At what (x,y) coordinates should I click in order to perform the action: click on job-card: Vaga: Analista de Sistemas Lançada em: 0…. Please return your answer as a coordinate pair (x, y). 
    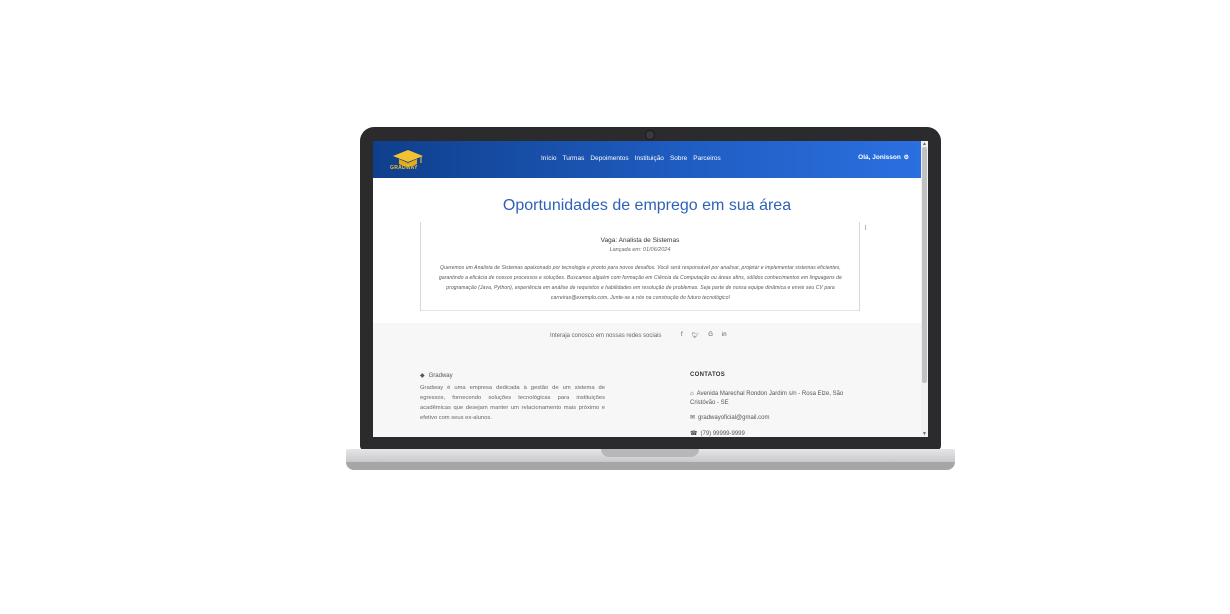
    Looking at the image, I should click on (640, 266).